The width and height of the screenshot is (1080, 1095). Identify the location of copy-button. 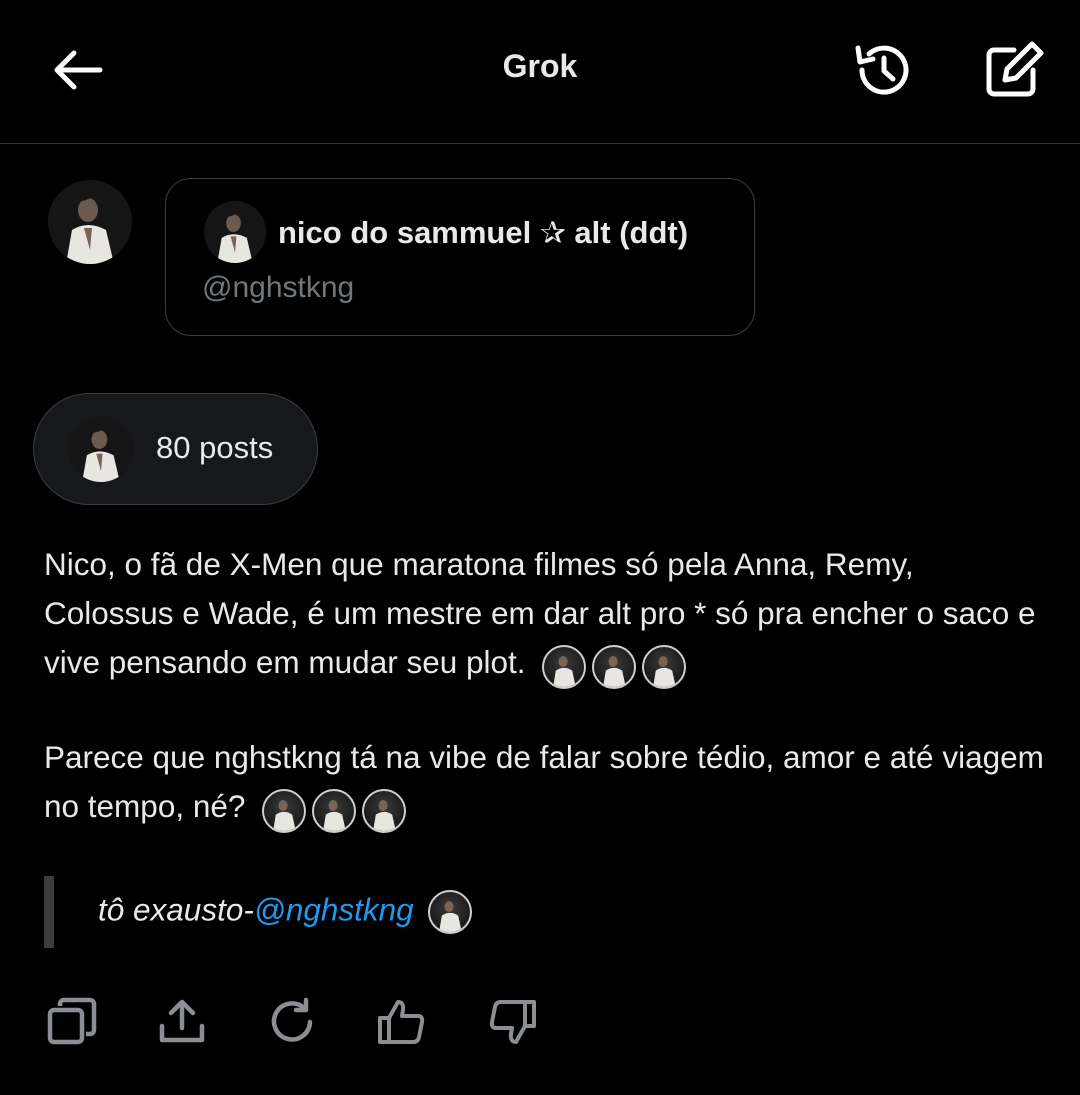
(72, 1022).